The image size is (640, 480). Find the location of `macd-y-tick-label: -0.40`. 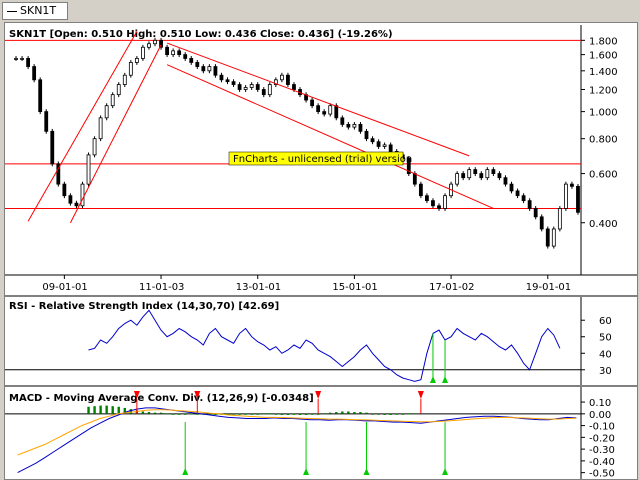

macd-y-tick-label: -0.40 is located at coordinates (602, 462).